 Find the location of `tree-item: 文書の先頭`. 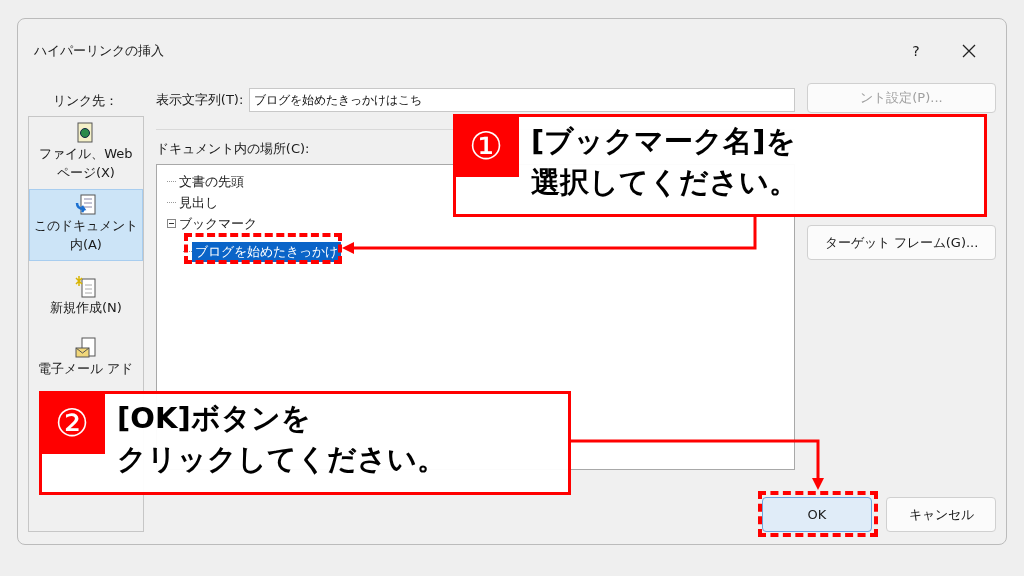

tree-item: 文書の先頭 is located at coordinates (211, 181).